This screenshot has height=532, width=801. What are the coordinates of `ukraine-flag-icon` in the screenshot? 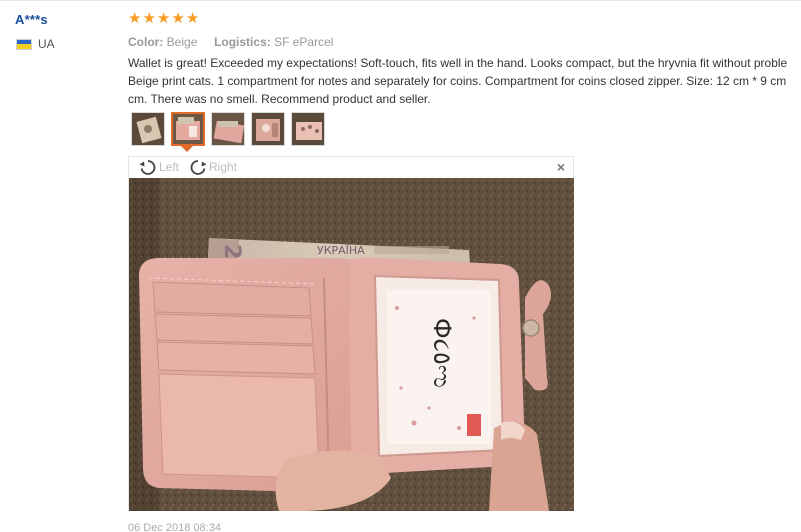 It's located at (24, 44).